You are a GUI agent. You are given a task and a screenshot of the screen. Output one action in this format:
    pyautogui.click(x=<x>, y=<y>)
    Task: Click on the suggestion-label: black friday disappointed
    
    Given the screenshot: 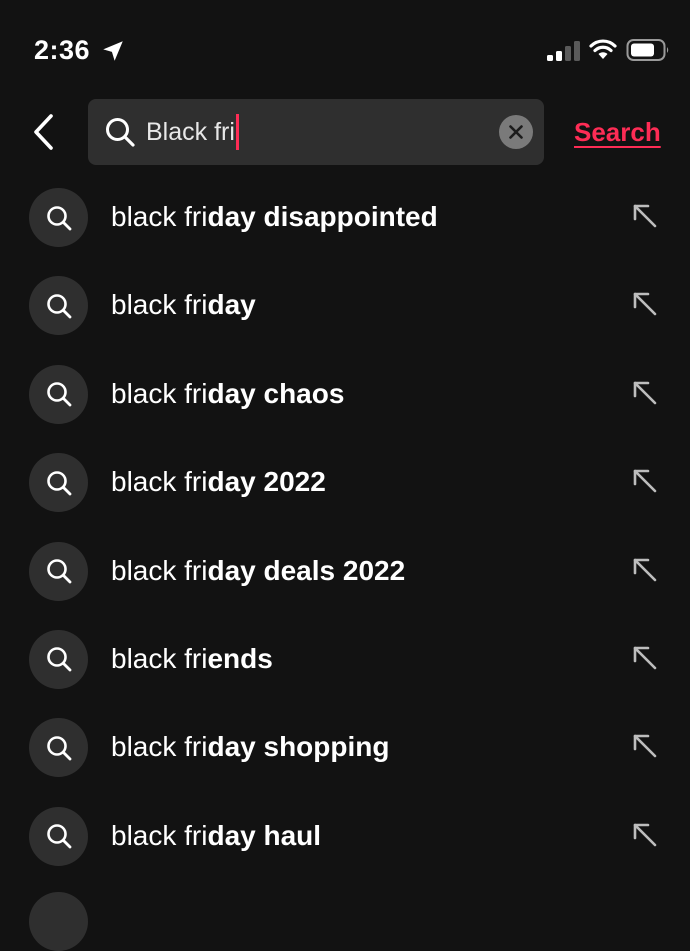 What is the action you would take?
    pyautogui.click(x=274, y=217)
    